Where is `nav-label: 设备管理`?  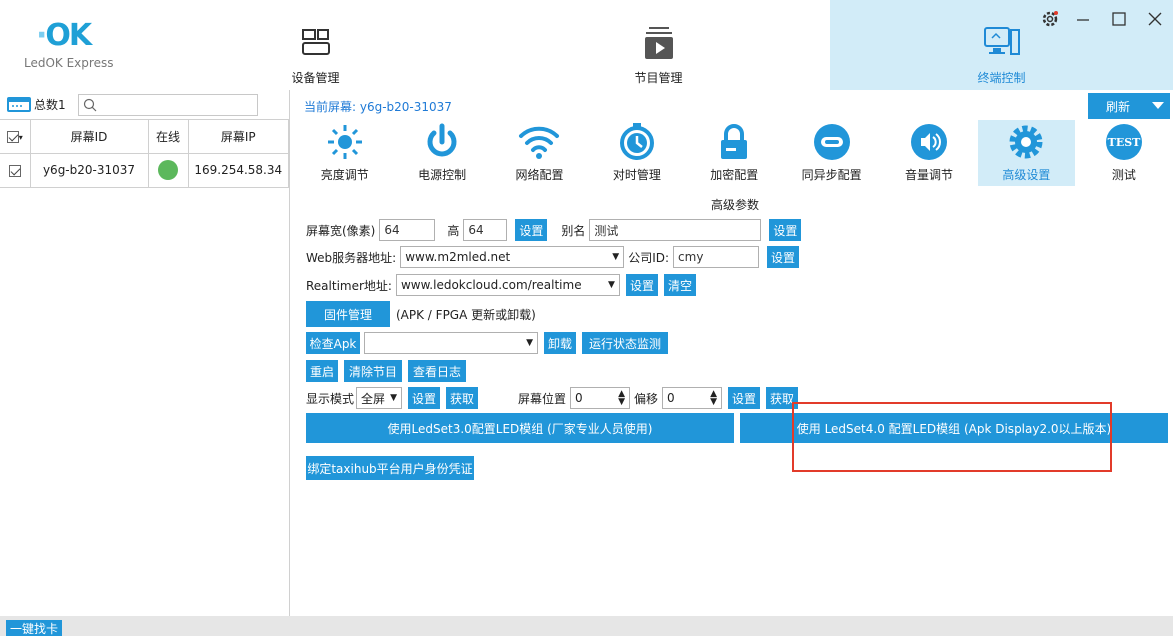
nav-label: 设备管理 is located at coordinates (315, 78).